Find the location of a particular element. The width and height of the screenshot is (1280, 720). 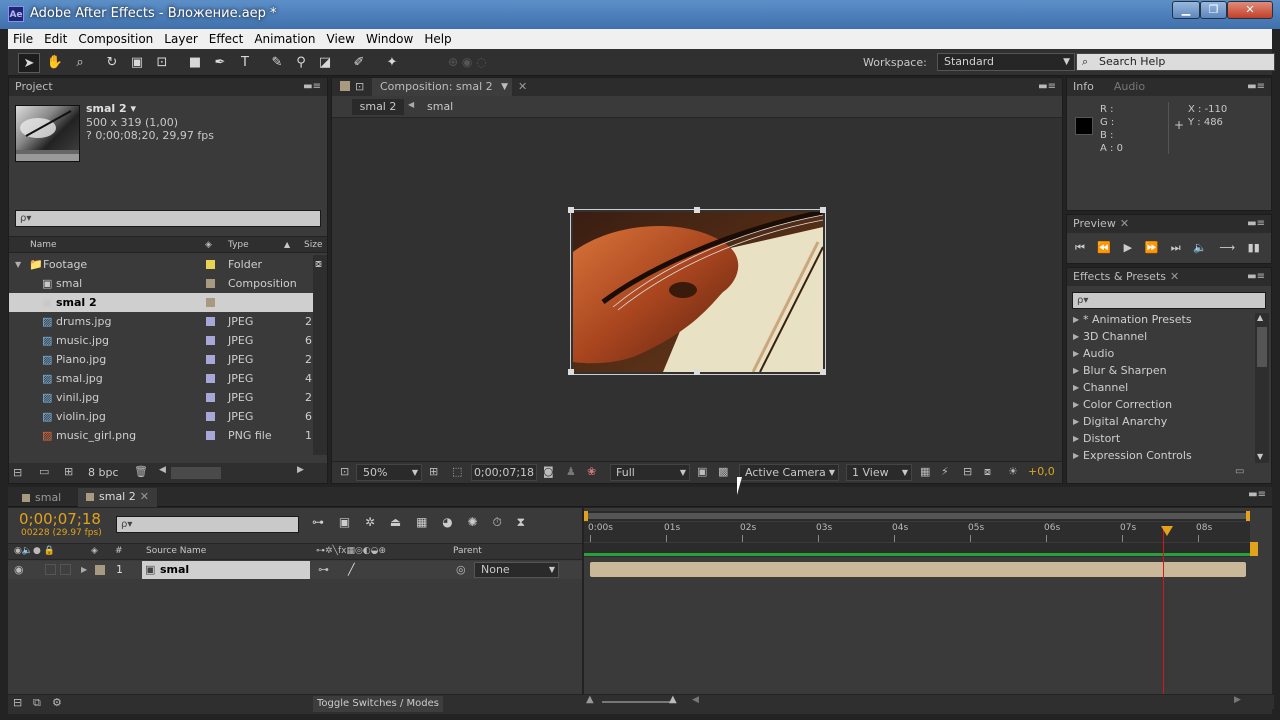

project-row: ▨ drums.jpg JPEG 2 is located at coordinates (161, 321).